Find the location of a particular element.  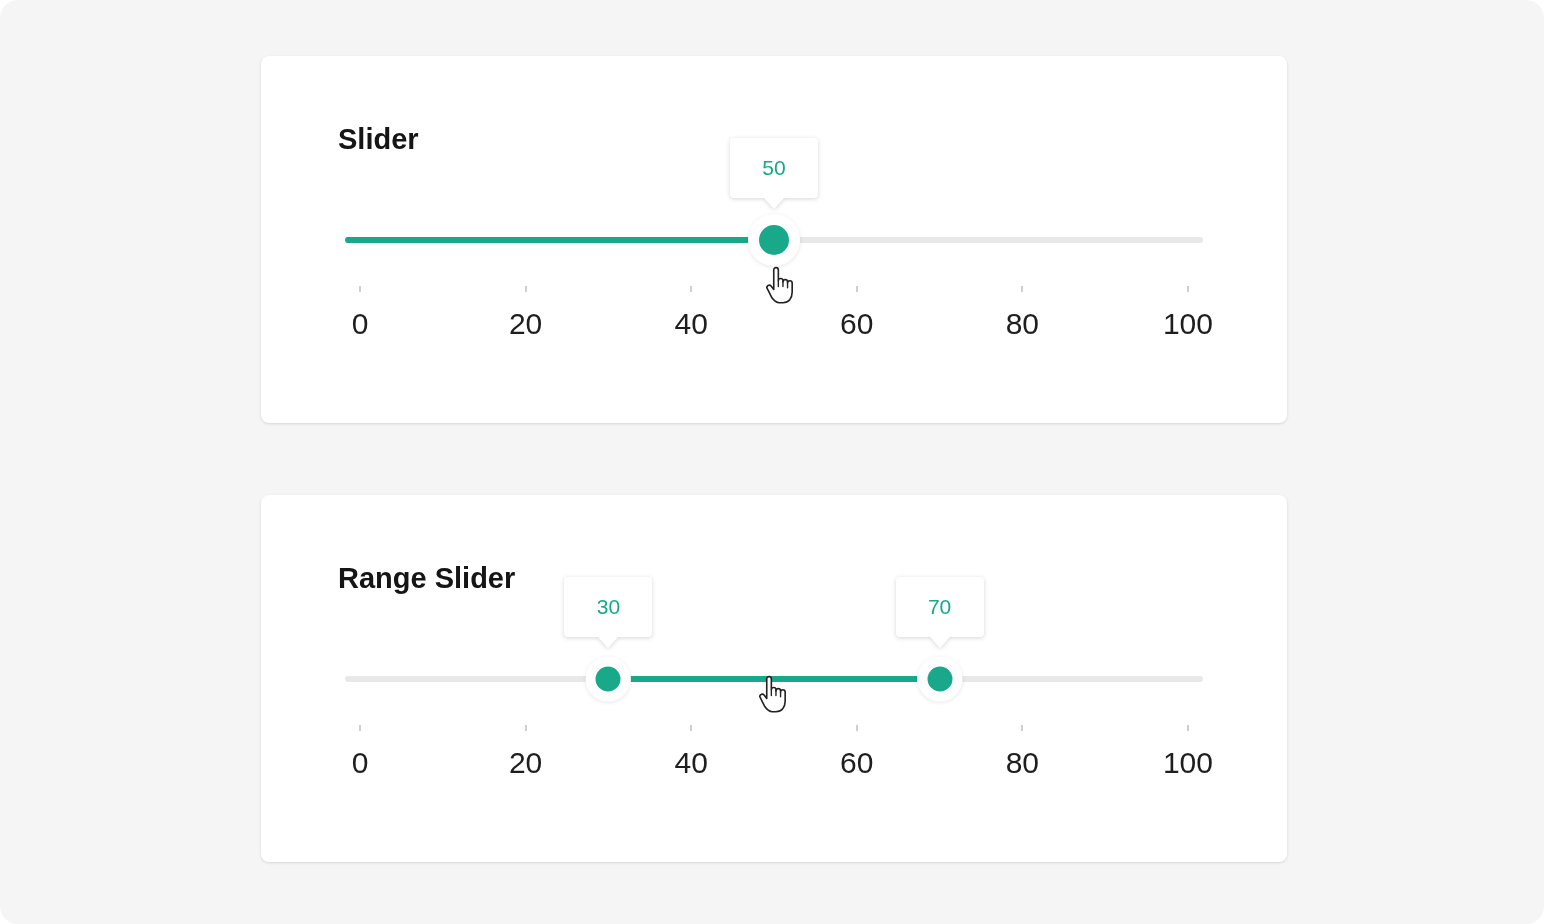

section-title: Range Slider is located at coordinates (427, 578).